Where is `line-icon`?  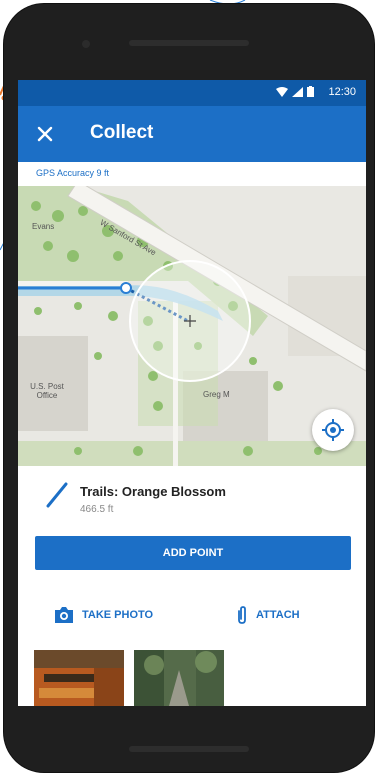
line-icon is located at coordinates (57, 495).